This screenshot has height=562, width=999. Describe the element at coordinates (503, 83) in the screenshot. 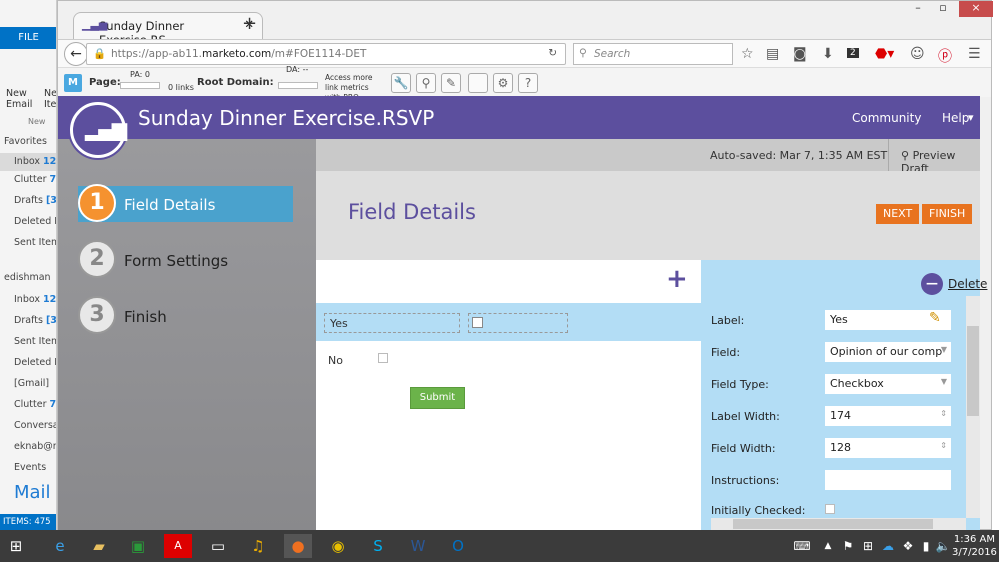

I see `settings-gear-icon: ⚙` at that location.